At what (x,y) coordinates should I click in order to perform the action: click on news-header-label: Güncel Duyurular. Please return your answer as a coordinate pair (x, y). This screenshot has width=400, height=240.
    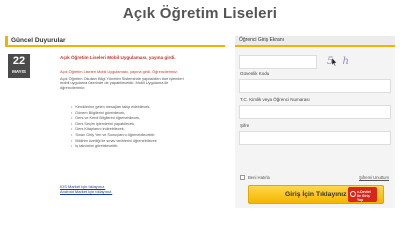
    Looking at the image, I should click on (38, 40).